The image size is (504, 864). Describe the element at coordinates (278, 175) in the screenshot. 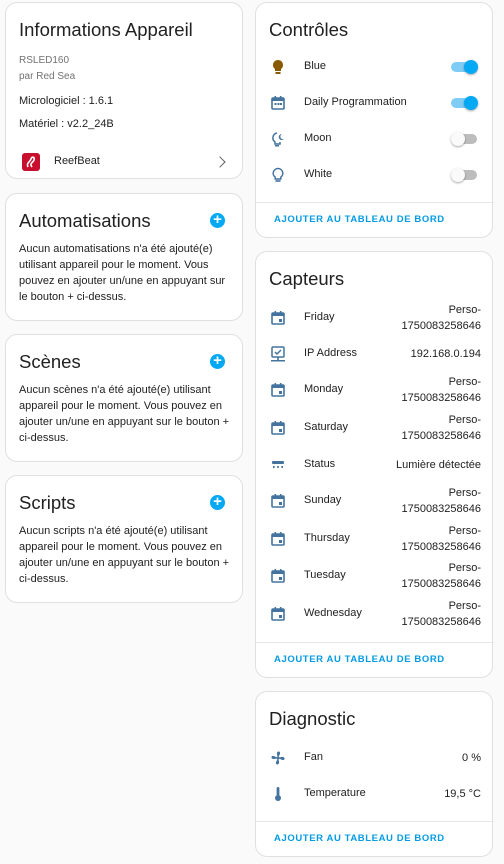

I see `lightbulb-outline-icon` at that location.